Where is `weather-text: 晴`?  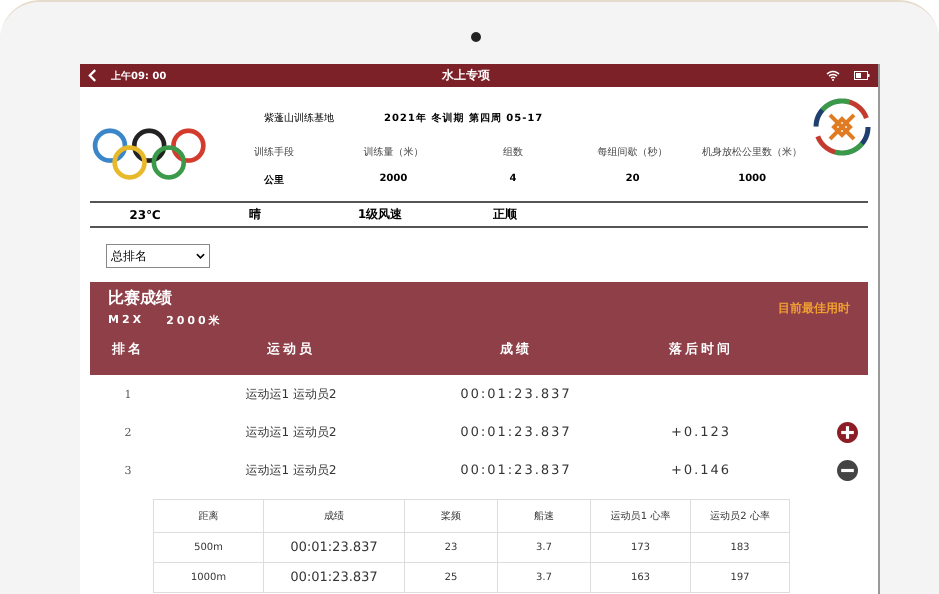
weather-text: 晴 is located at coordinates (255, 214).